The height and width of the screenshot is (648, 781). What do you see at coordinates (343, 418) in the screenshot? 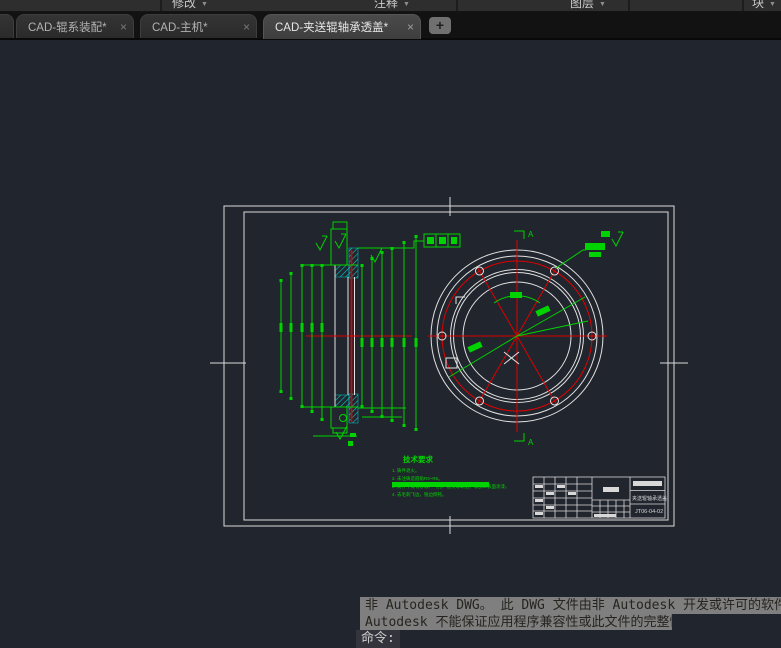
I see `bolt-hole-section` at bounding box center [343, 418].